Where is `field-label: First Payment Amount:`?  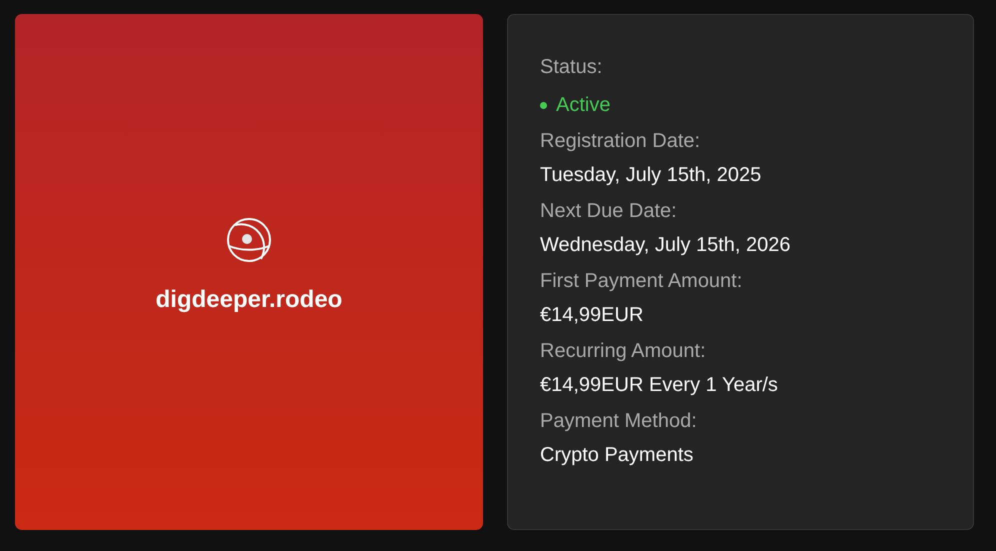 field-label: First Payment Amount: is located at coordinates (642, 281).